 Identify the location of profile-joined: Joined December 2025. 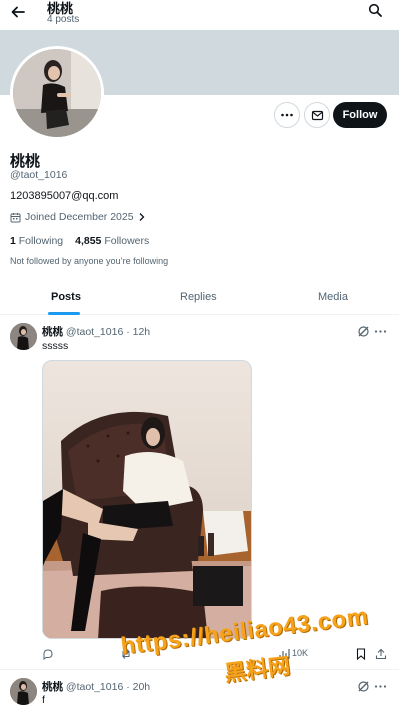
(78, 217).